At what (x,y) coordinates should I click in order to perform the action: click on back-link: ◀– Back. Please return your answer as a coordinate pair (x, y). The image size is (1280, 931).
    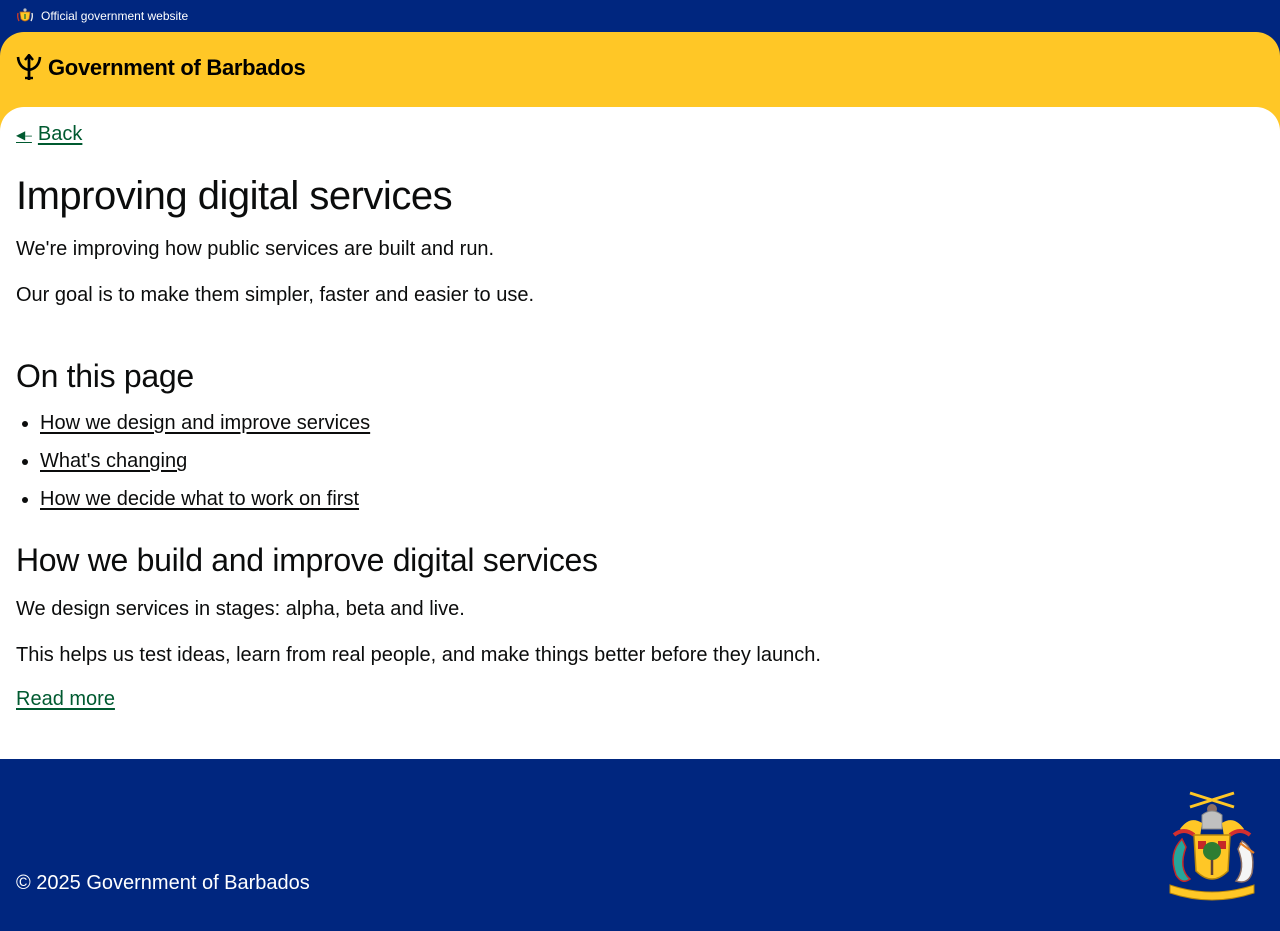
    Looking at the image, I should click on (49, 134).